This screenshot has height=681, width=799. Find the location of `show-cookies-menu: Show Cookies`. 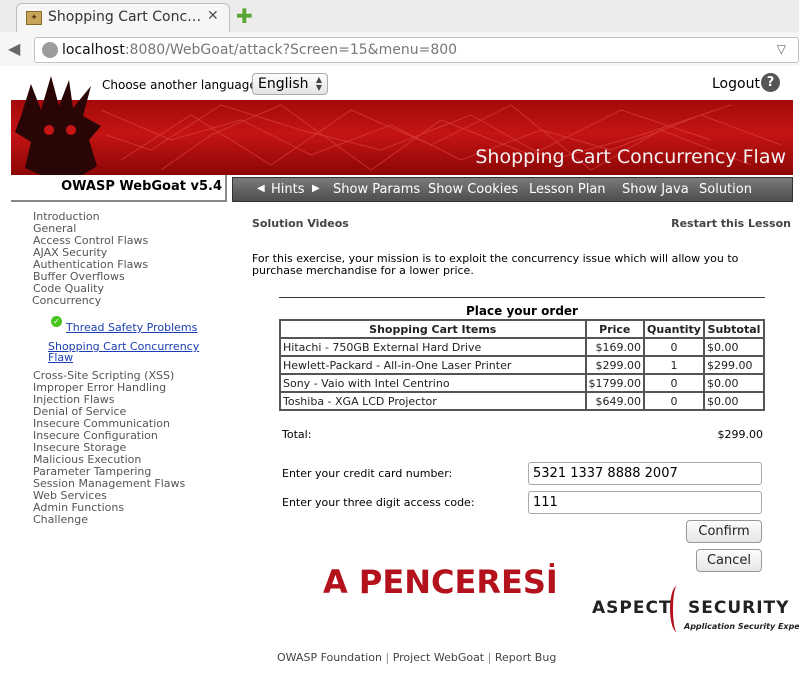

show-cookies-menu: Show Cookies is located at coordinates (473, 189).